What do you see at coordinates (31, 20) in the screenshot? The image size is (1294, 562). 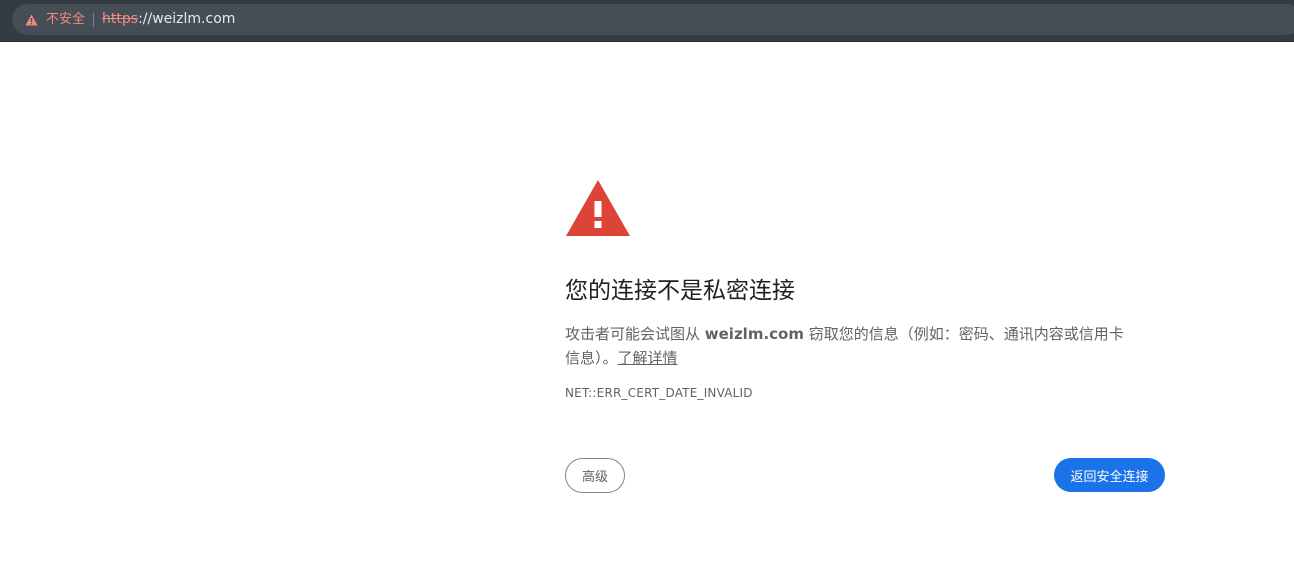 I see `not-secure-warning-icon` at bounding box center [31, 20].